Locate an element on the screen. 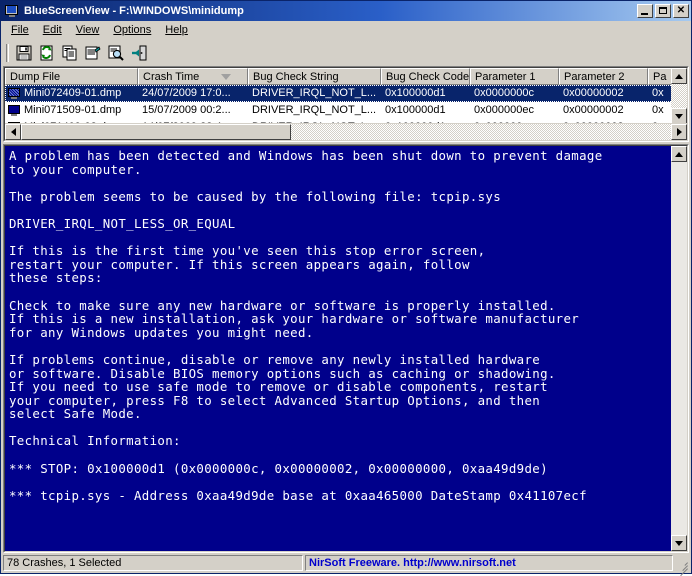 Image resolution: width=692 pixels, height=576 pixels. column-header-parameter-1: Parameter 1 is located at coordinates (514, 76).